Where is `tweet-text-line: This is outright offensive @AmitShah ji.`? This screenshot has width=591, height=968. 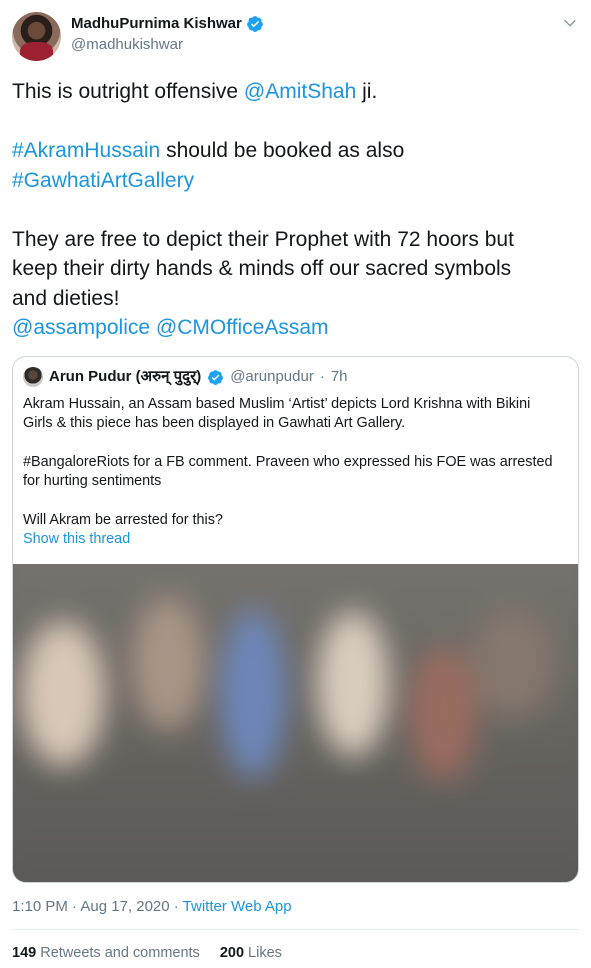
tweet-text-line: This is outright offensive @AmitShah ji. is located at coordinates (297, 92).